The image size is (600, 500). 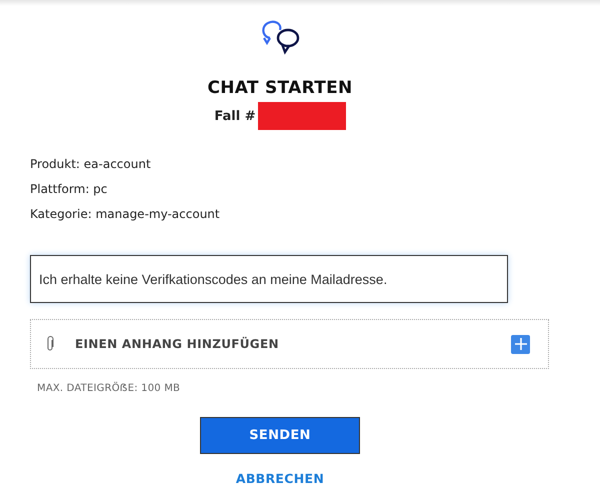 I want to click on plus-icon, so click(x=520, y=344).